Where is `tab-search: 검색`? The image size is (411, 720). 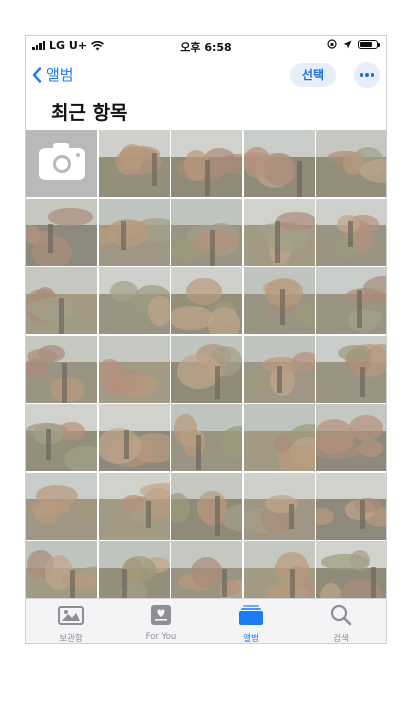
tab-search: 검색 is located at coordinates (341, 621).